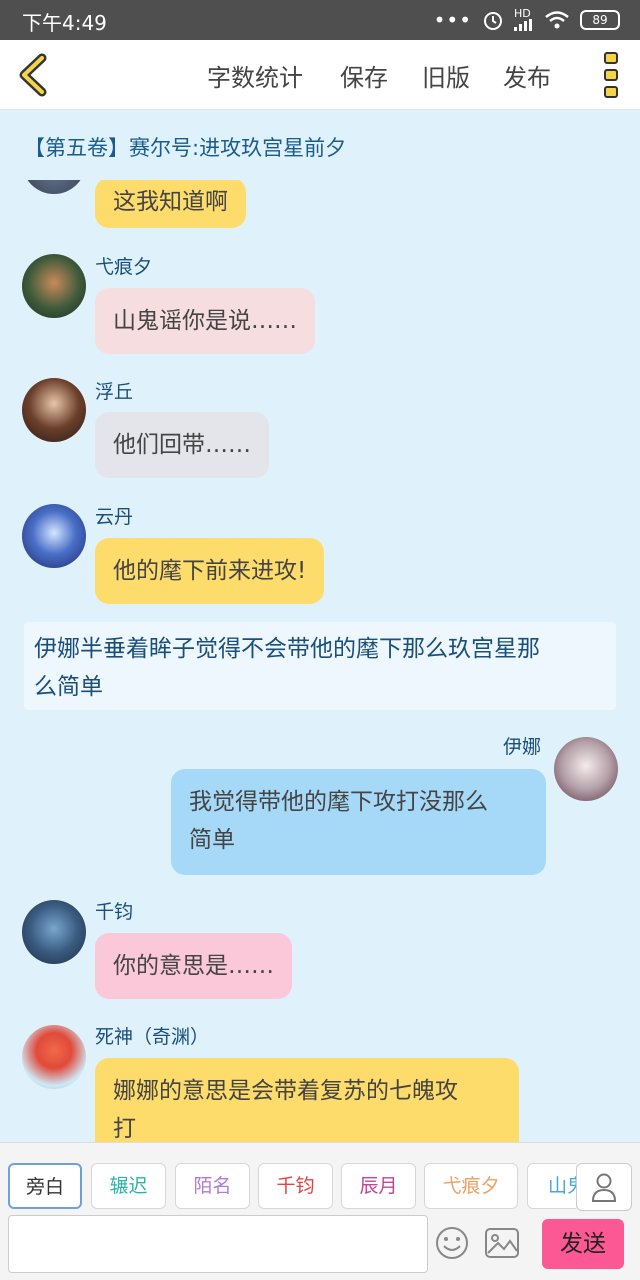  What do you see at coordinates (338, 802) in the screenshot?
I see `message-line: 我觉得带他的麾下攻打没那么` at bounding box center [338, 802].